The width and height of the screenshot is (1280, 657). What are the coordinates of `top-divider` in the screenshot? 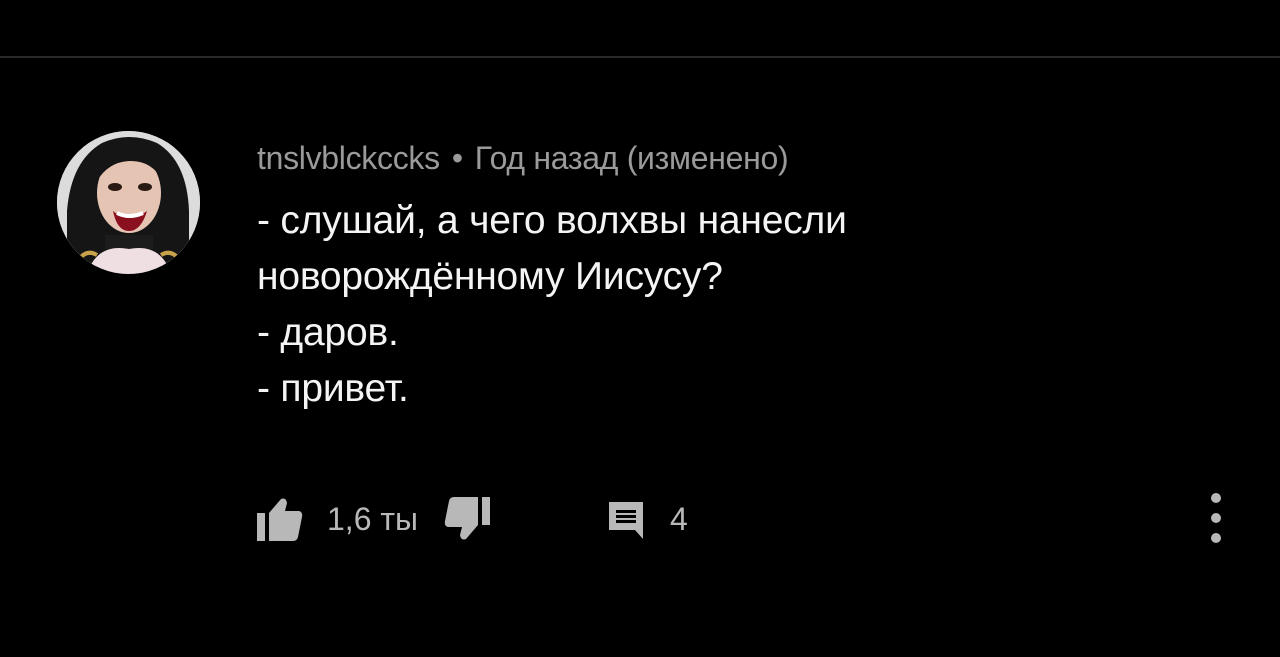 It's located at (640, 57).